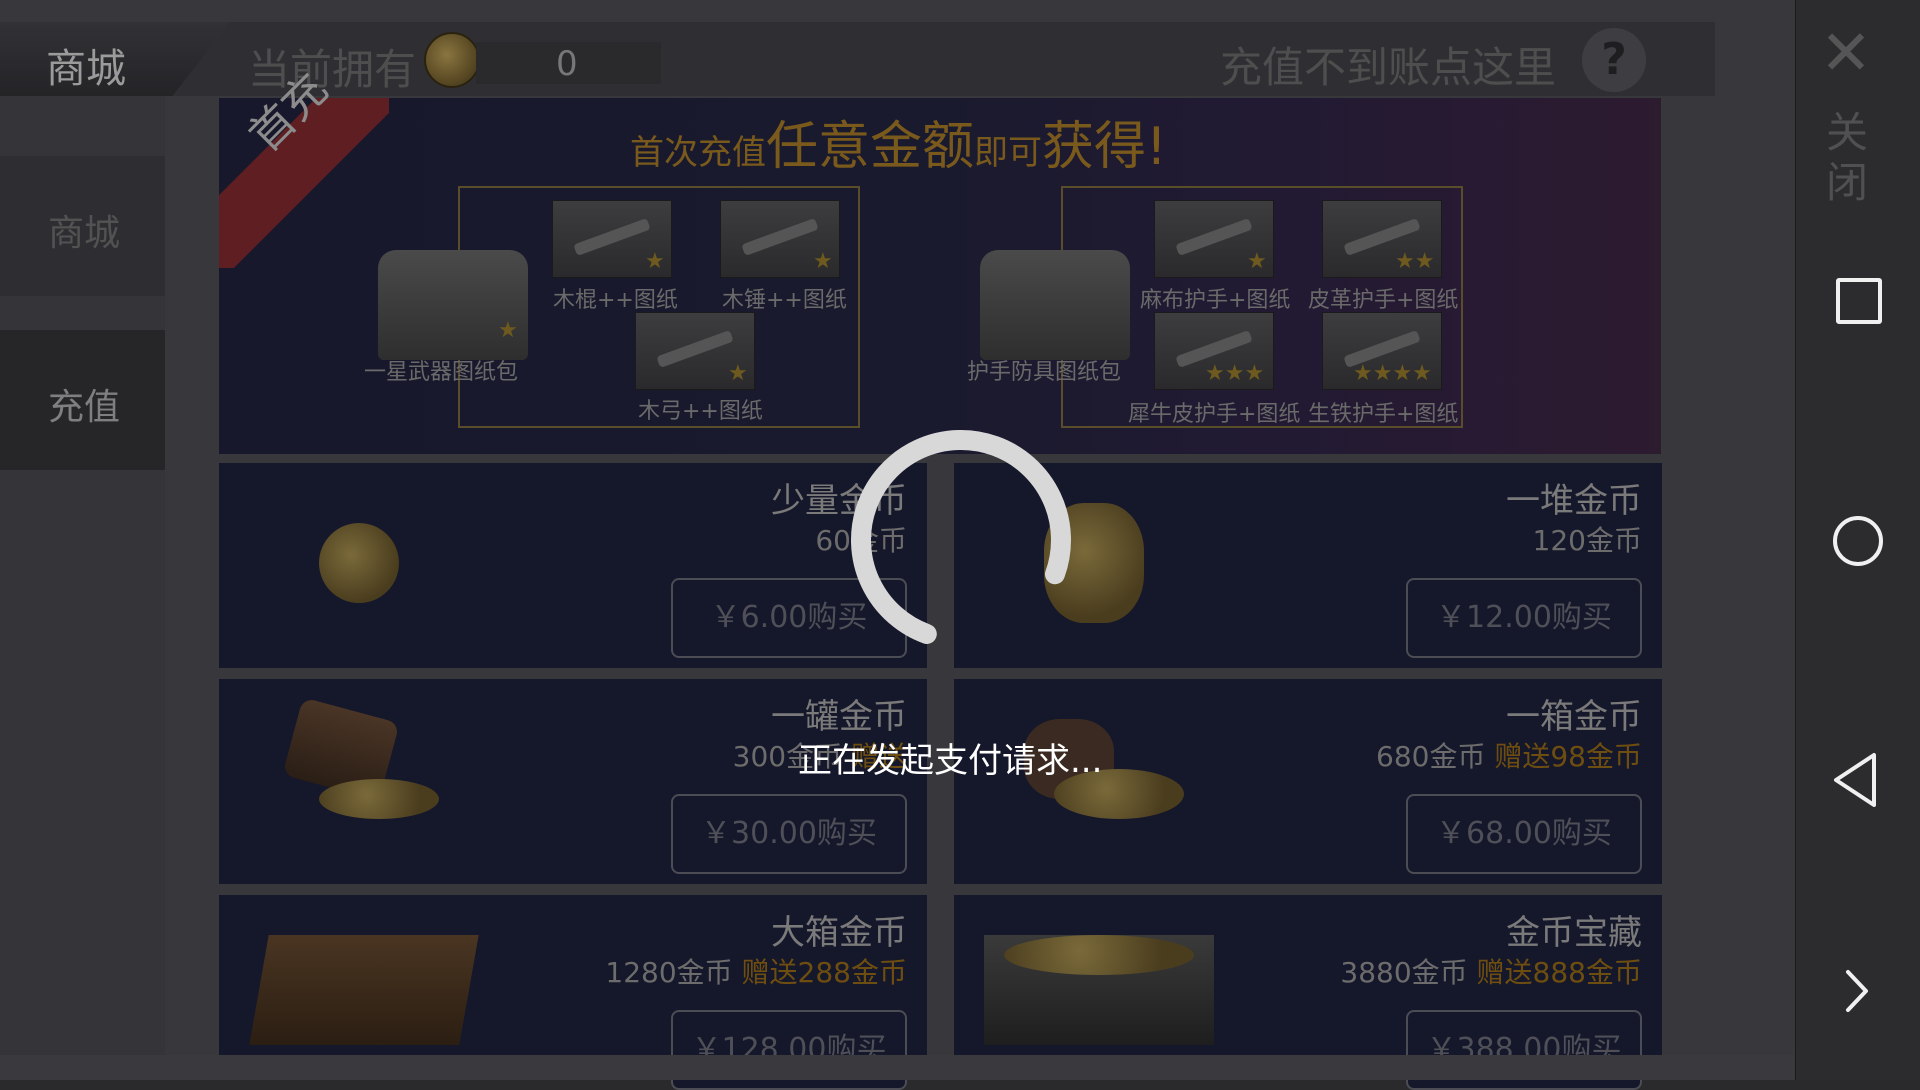 Image resolution: width=1920 pixels, height=1090 pixels. I want to click on armor-bundle-label: 护手防具图纸包, so click(1044, 372).